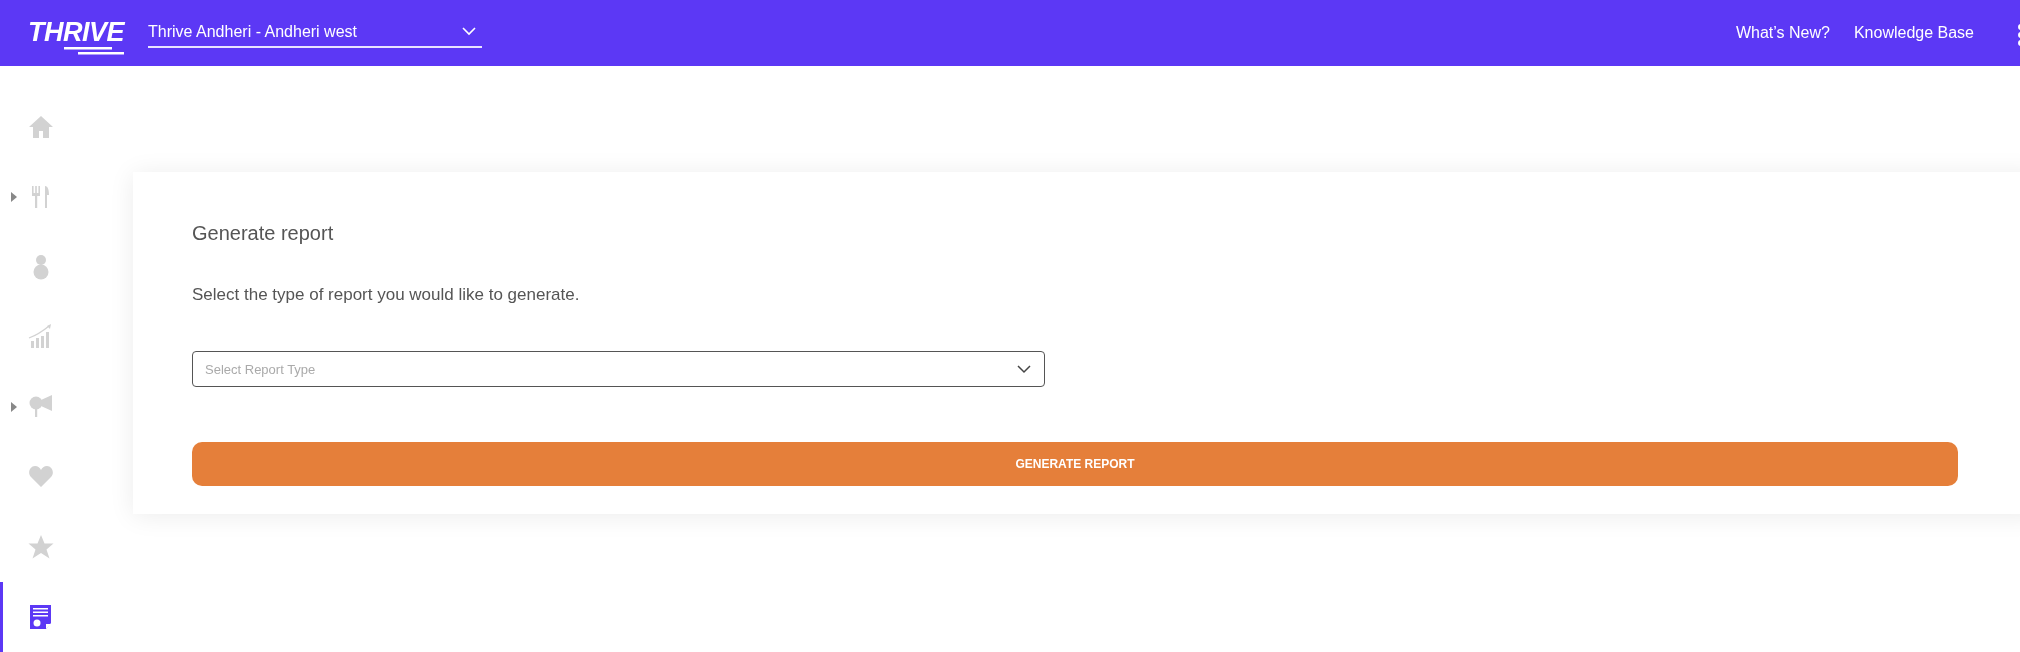 Image resolution: width=2020 pixels, height=652 pixels. Describe the element at coordinates (41, 337) in the screenshot. I see `bar-chart-icon` at that location.